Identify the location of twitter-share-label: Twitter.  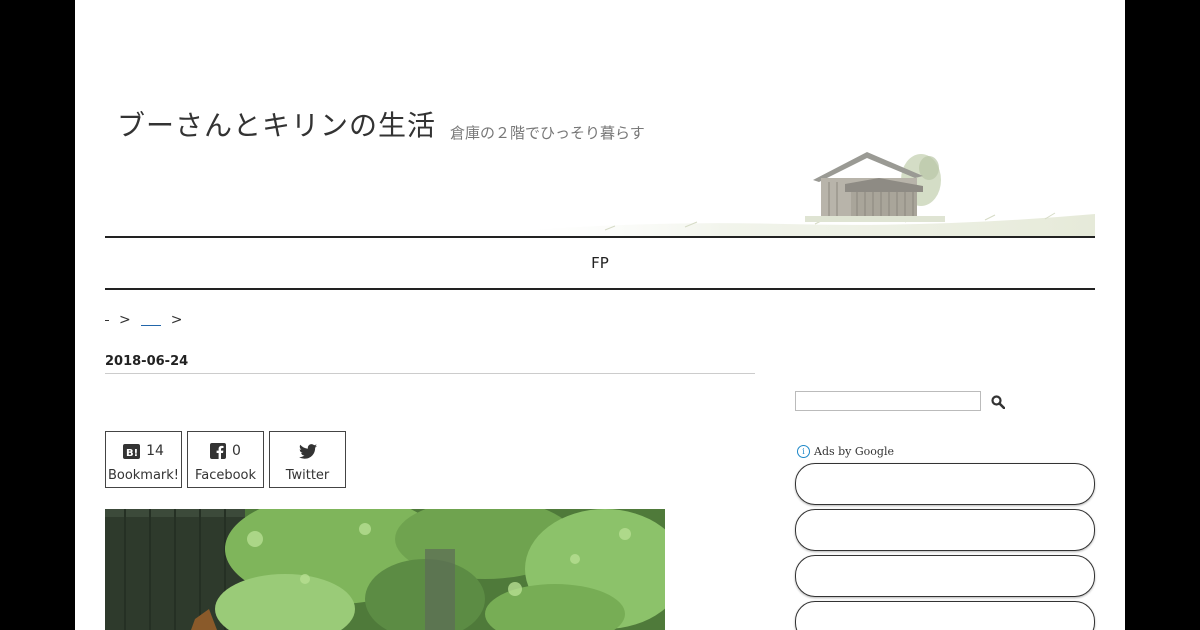
(307, 475).